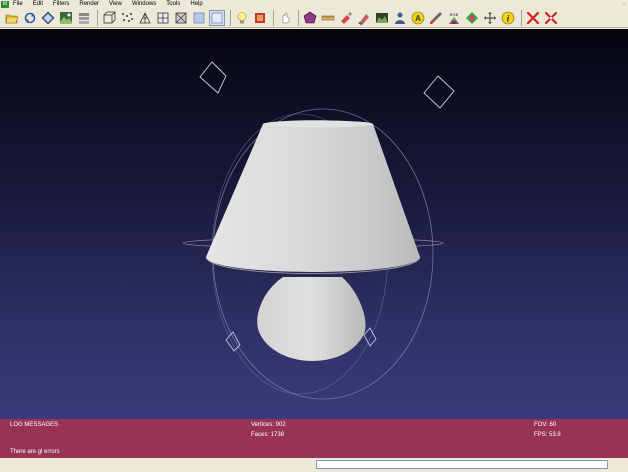  Describe the element at coordinates (89, 4) in the screenshot. I see `menu-render: Render` at that location.